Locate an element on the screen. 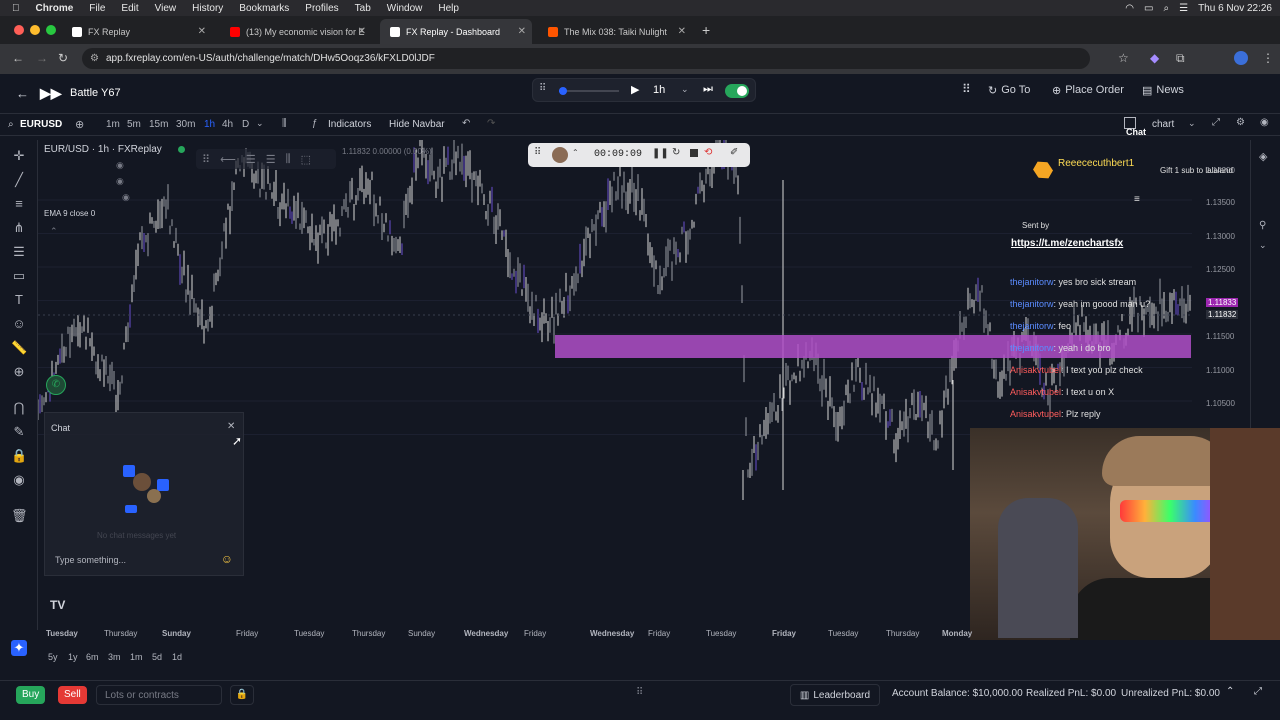  menu-tab: Tab is located at coordinates (363, 8).